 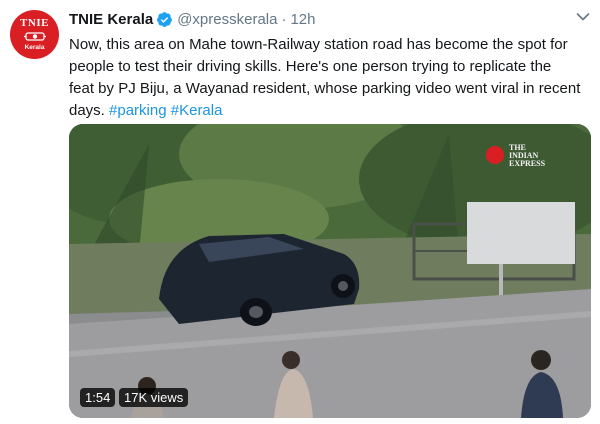 What do you see at coordinates (227, 19) in the screenshot?
I see `author-handle: @xpresskerala` at bounding box center [227, 19].